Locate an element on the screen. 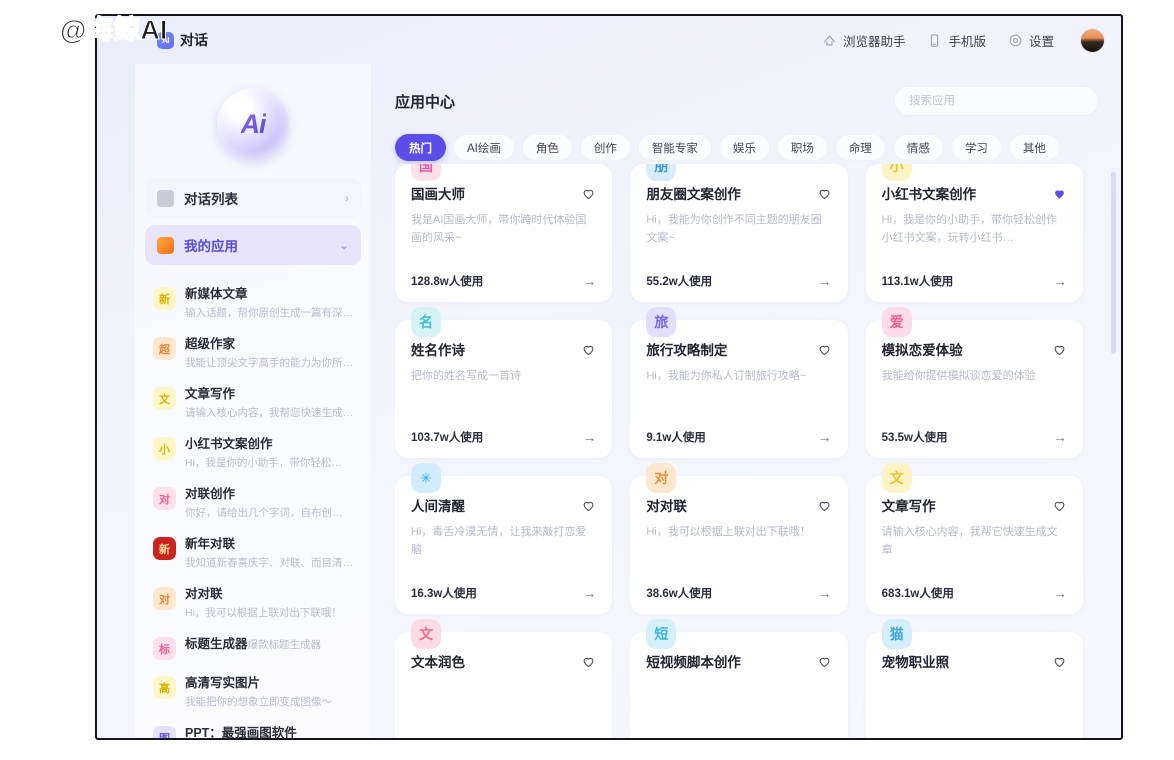  scrollbar-thumb is located at coordinates (1113, 263).